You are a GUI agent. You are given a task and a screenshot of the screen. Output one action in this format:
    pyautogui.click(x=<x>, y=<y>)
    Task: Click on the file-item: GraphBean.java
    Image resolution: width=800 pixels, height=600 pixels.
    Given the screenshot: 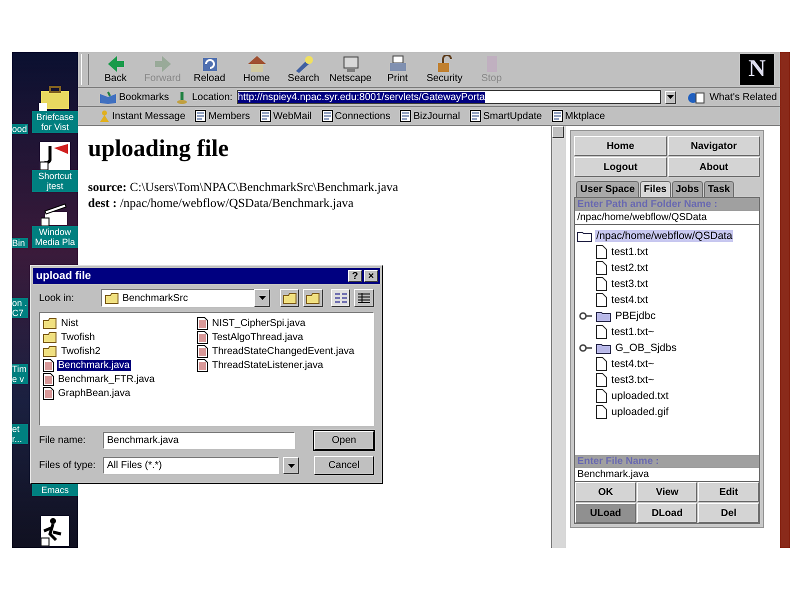 What is the action you would take?
    pyautogui.click(x=94, y=393)
    